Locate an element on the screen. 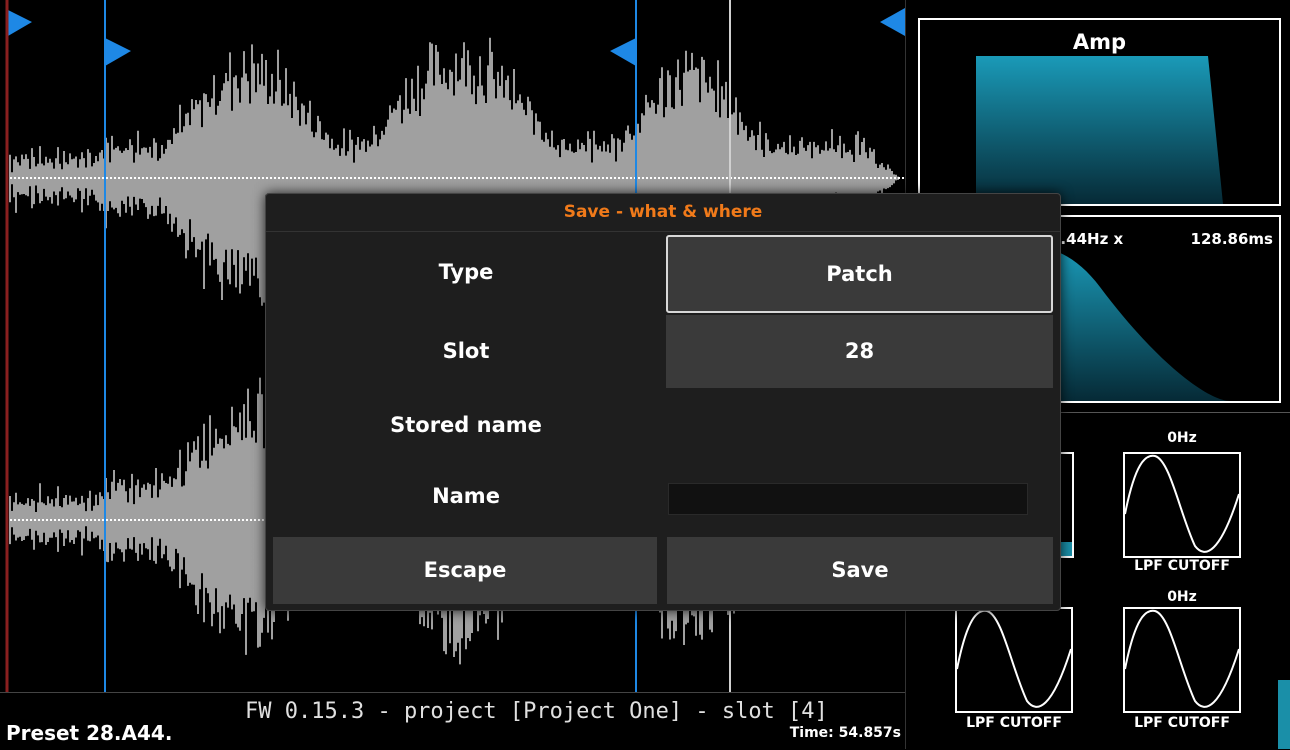 The height and width of the screenshot is (750, 1290). sample-start-flag is located at coordinates (20, 23).